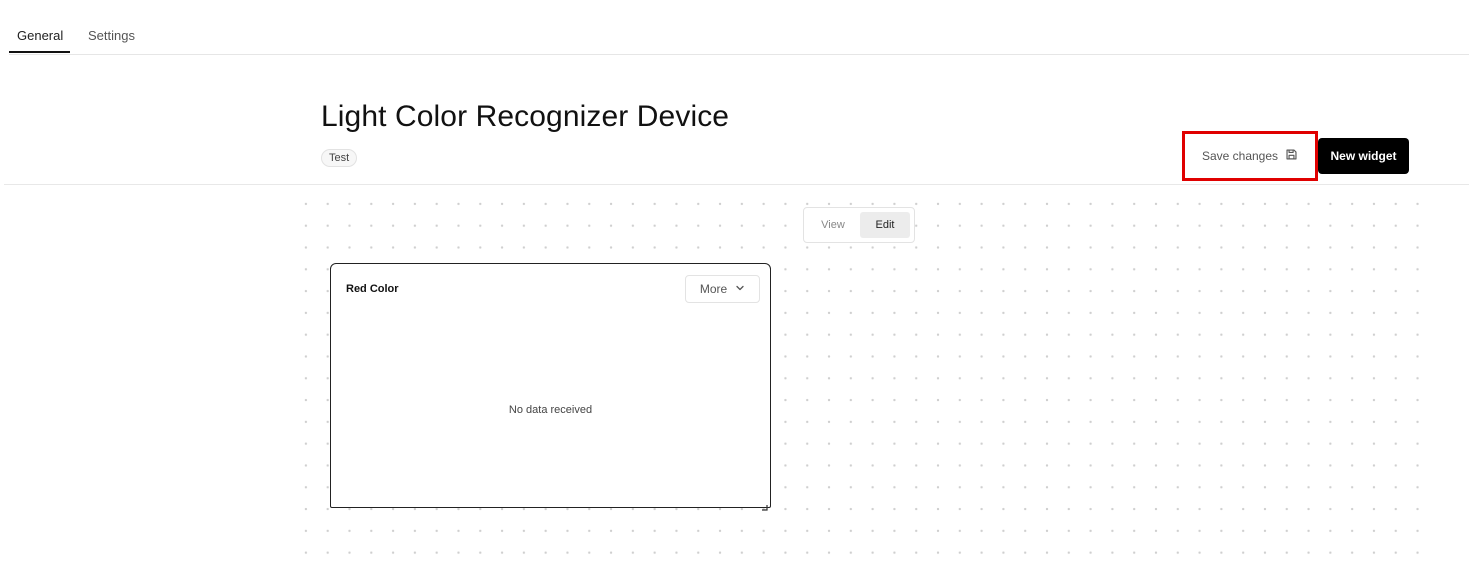 Image resolution: width=1469 pixels, height=563 pixels. I want to click on widget-title: Red Color, so click(372, 289).